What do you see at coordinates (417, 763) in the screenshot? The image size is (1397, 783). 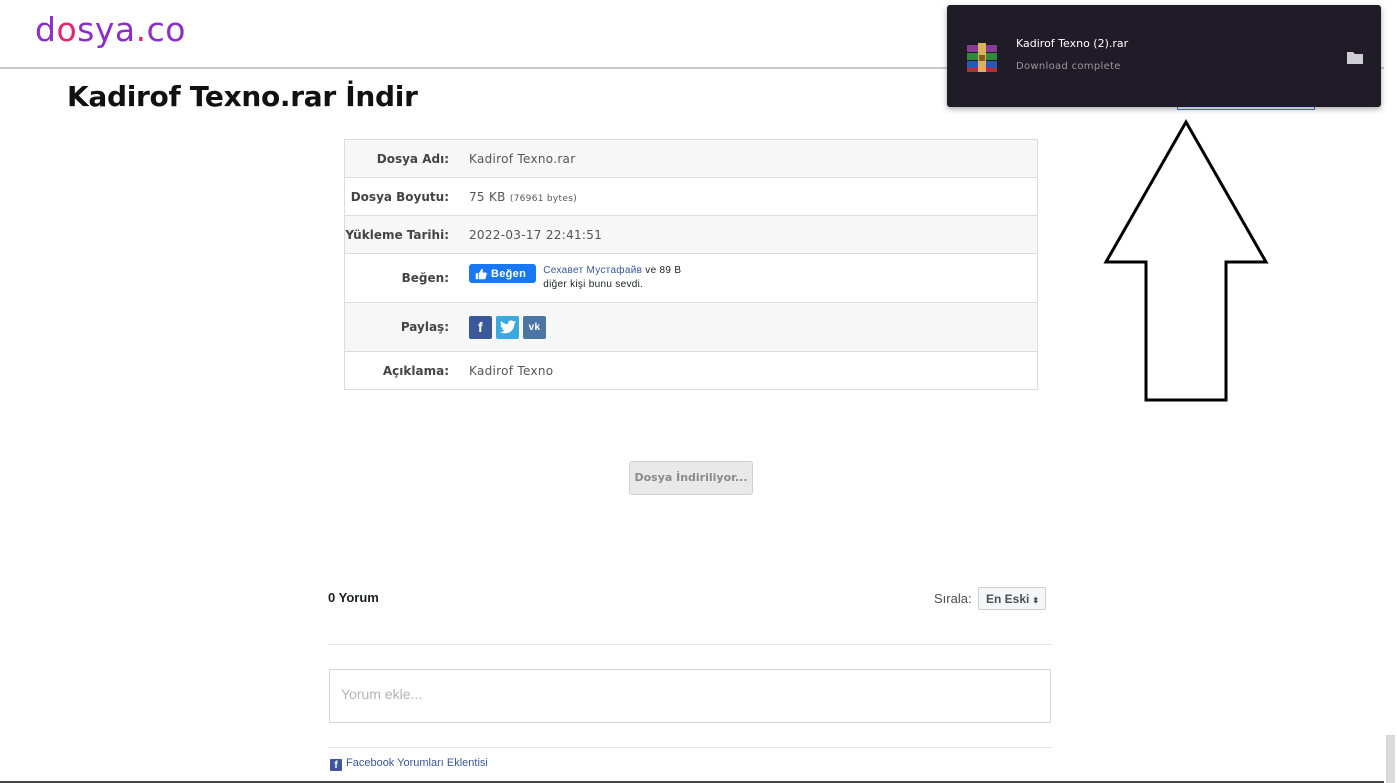 I see `plugin-label: Facebook Yorumları Eklentisi` at bounding box center [417, 763].